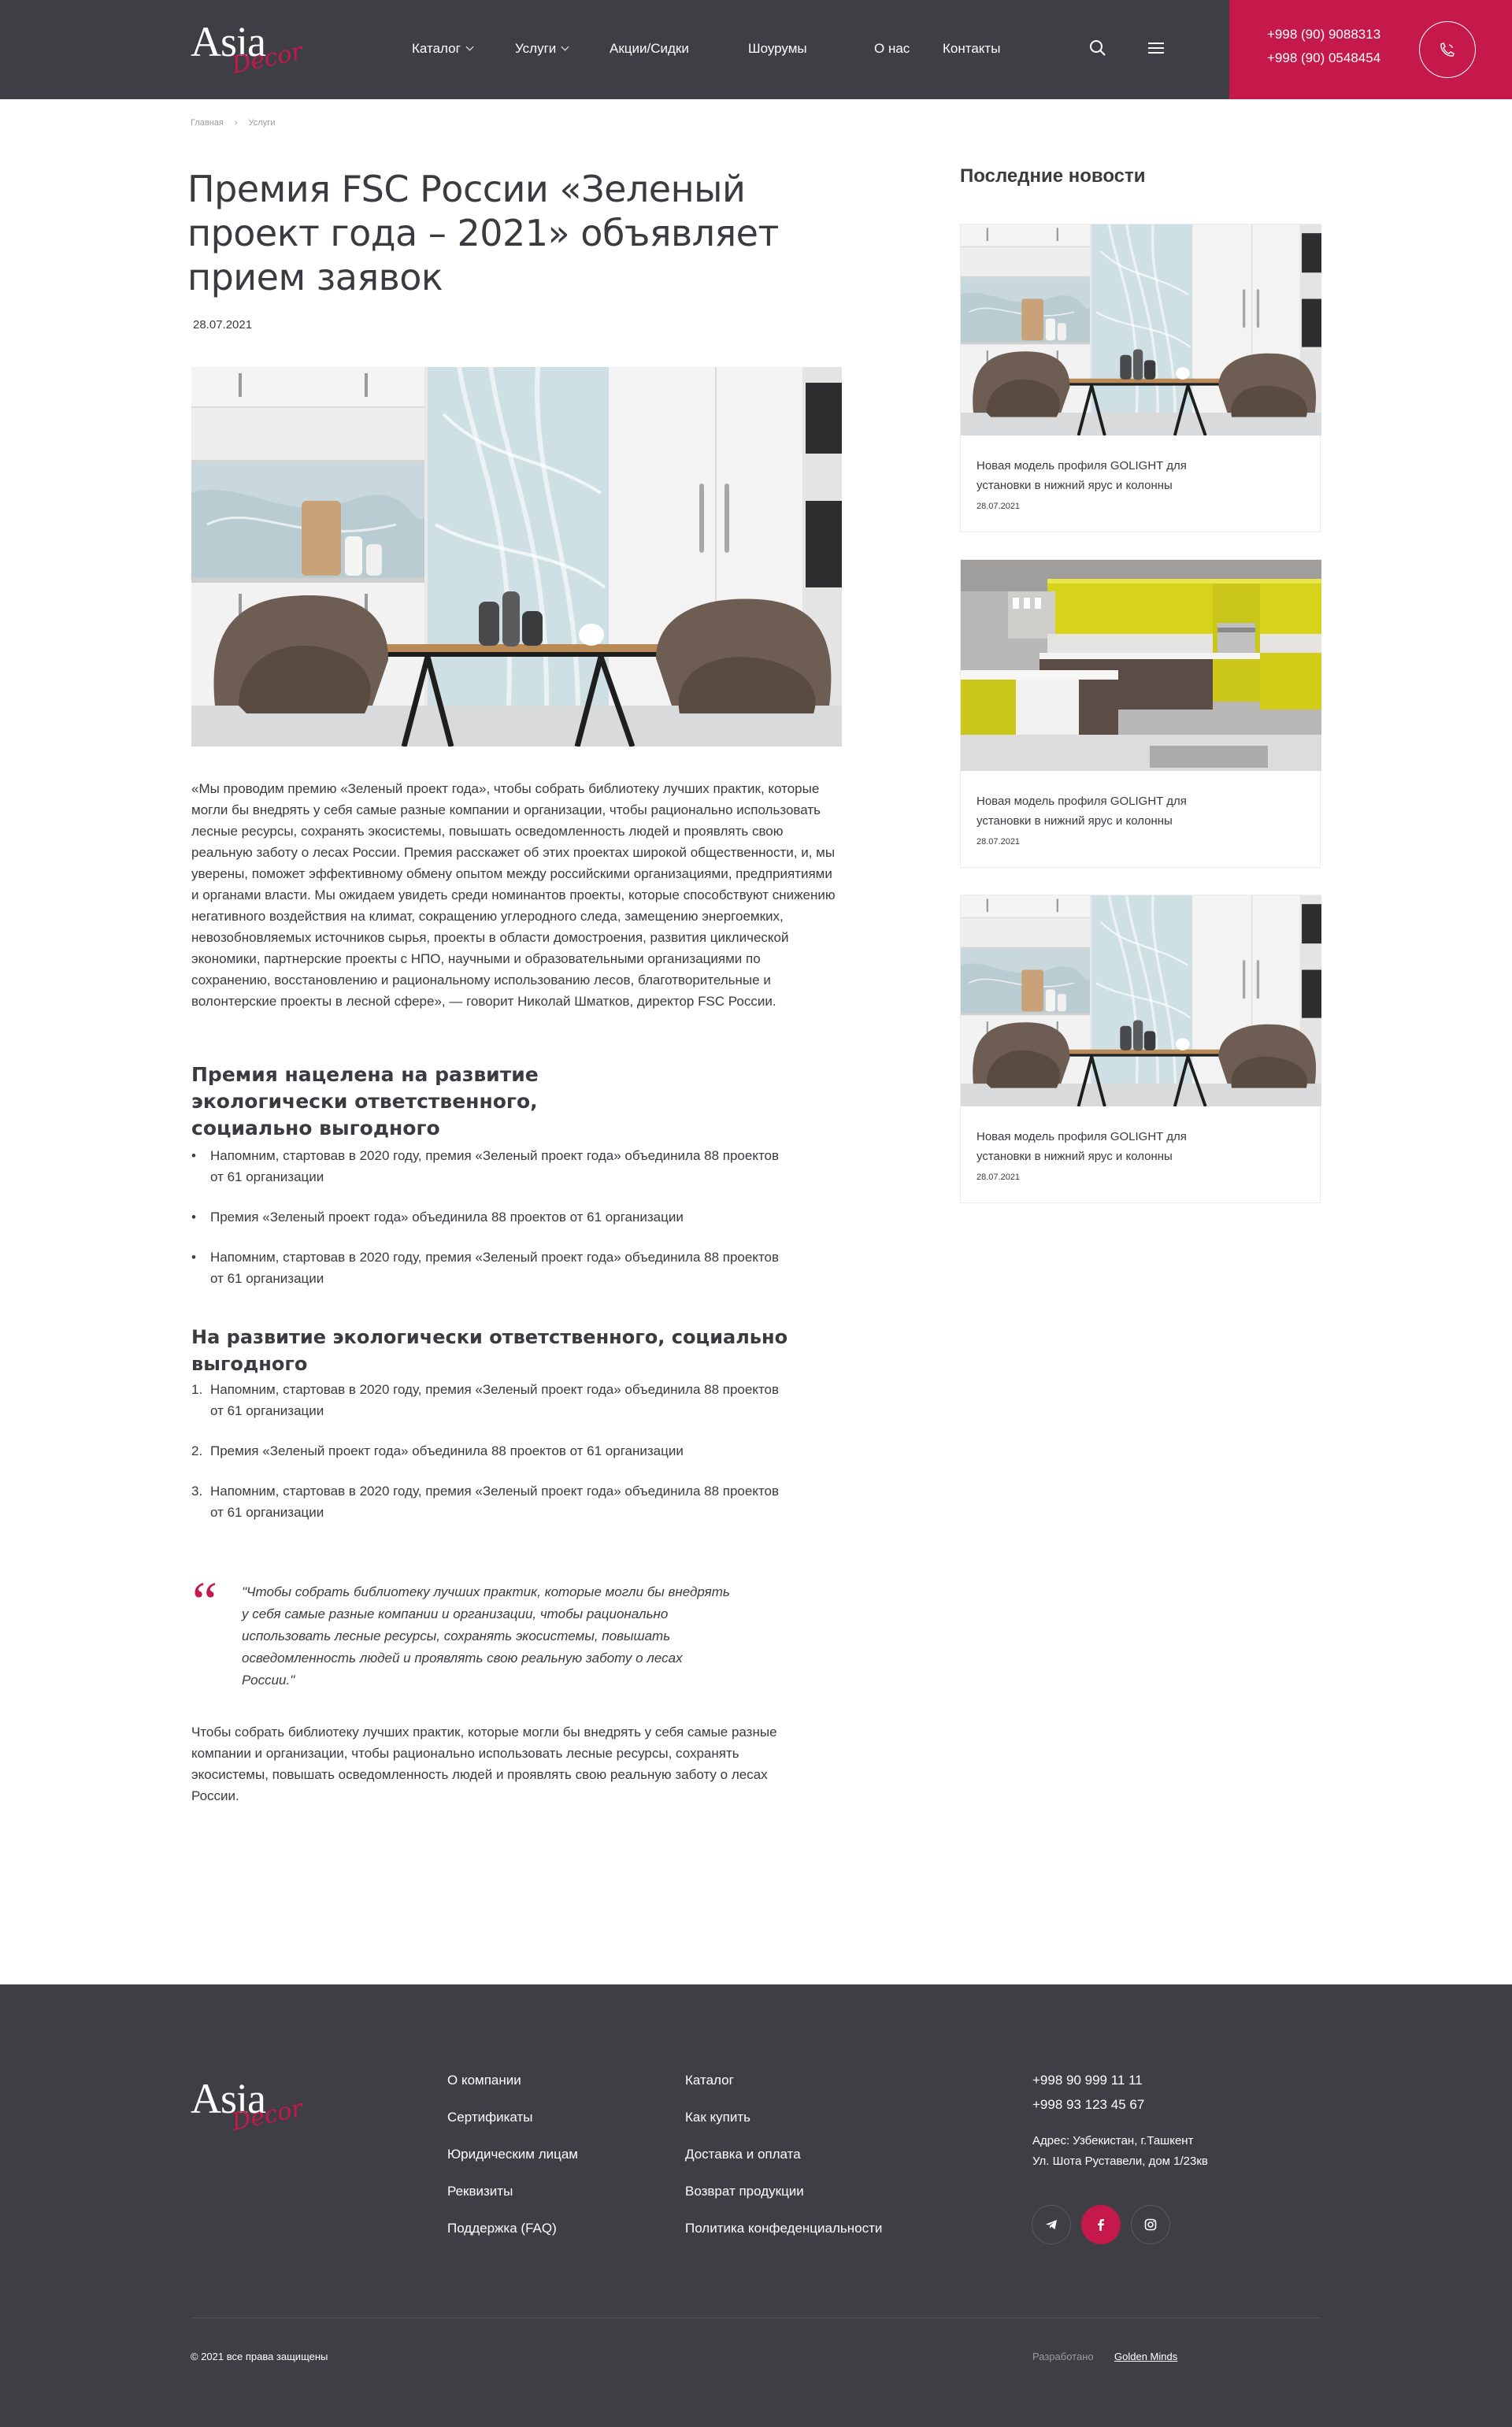 The height and width of the screenshot is (2427, 1512). I want to click on footer-address-line-2: Ул. Шота Руставели, дом 1/23кв, so click(1120, 2161).